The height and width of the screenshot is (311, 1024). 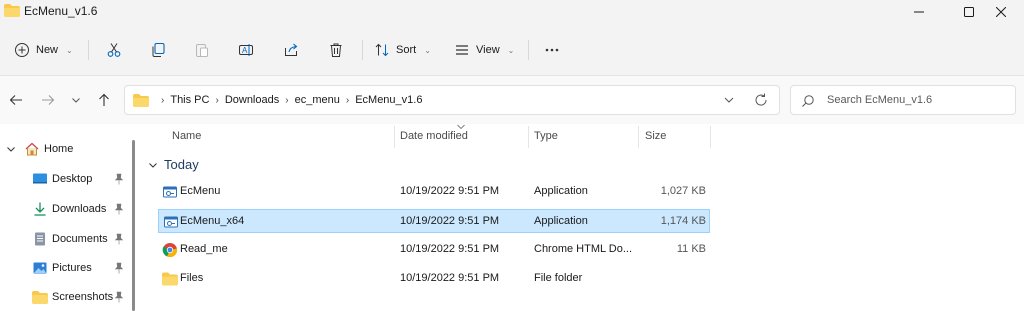 I want to click on share-button, so click(x=291, y=50).